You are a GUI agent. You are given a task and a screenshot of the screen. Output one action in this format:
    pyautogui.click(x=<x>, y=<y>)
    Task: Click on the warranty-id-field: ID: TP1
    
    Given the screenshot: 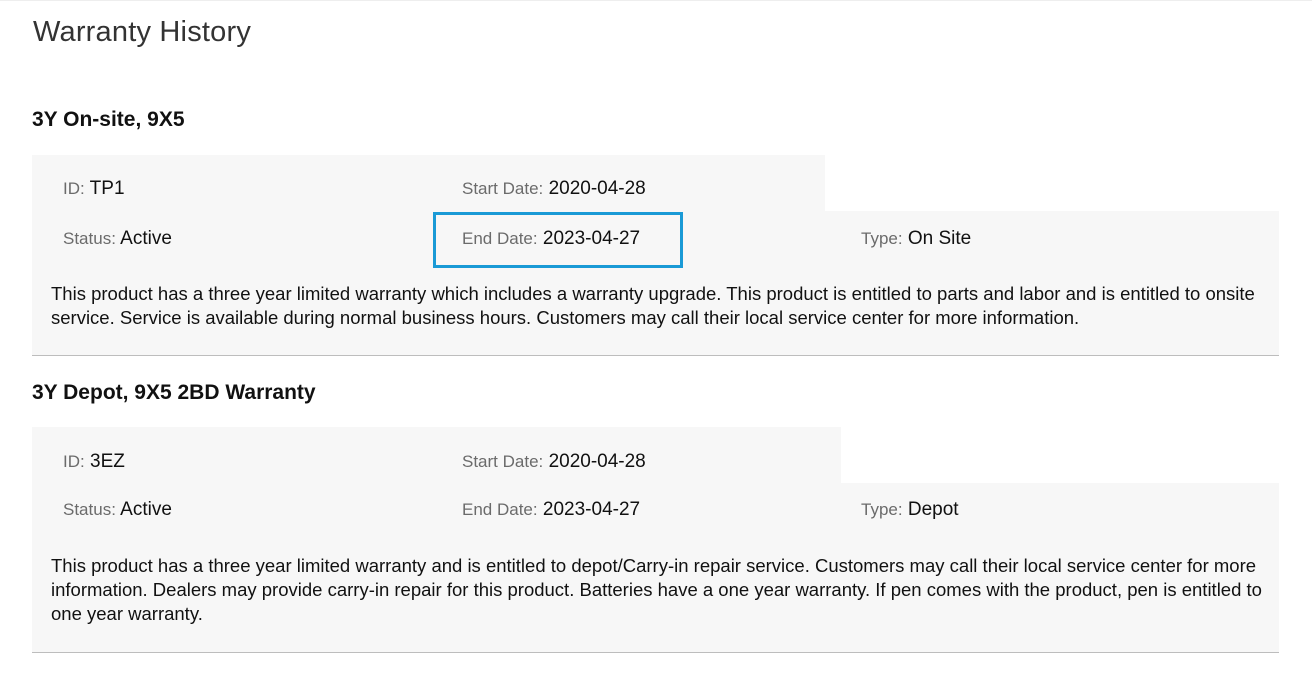 What is the action you would take?
    pyautogui.click(x=94, y=188)
    